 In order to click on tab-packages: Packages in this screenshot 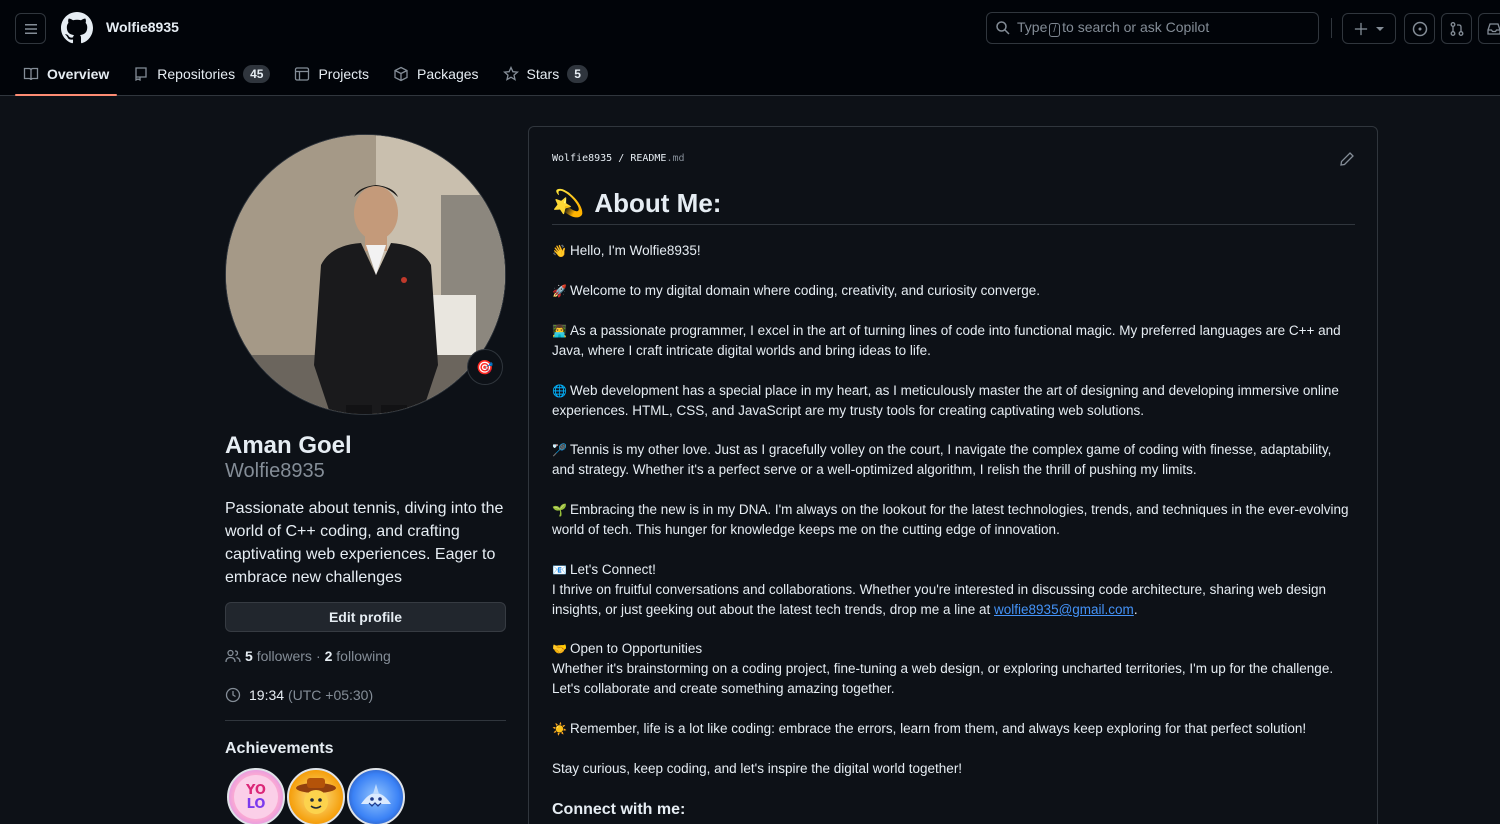, I will do `click(435, 74)`.